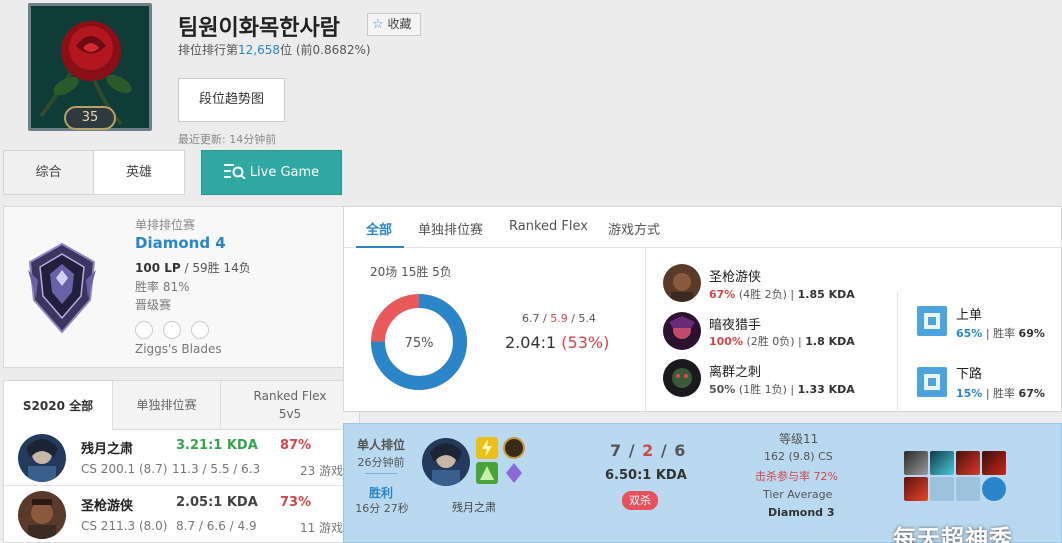  Describe the element at coordinates (1031, 333) in the screenshot. I see `position-wr: 69%` at that location.